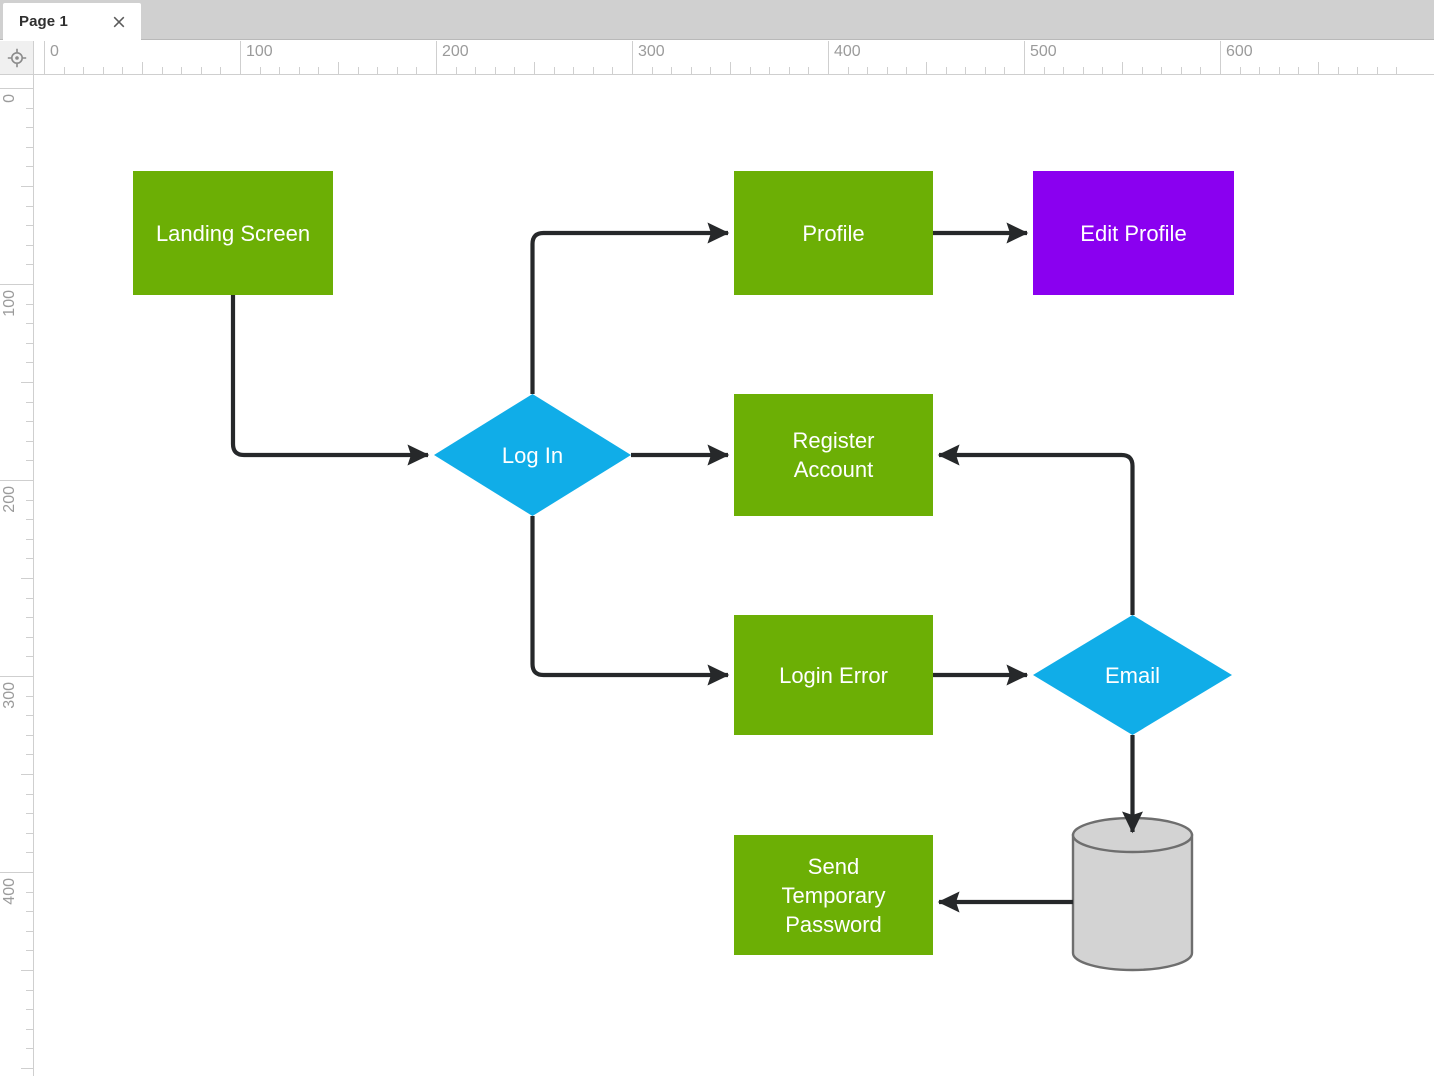  What do you see at coordinates (43, 21) in the screenshot?
I see `tab-label: Page 1` at bounding box center [43, 21].